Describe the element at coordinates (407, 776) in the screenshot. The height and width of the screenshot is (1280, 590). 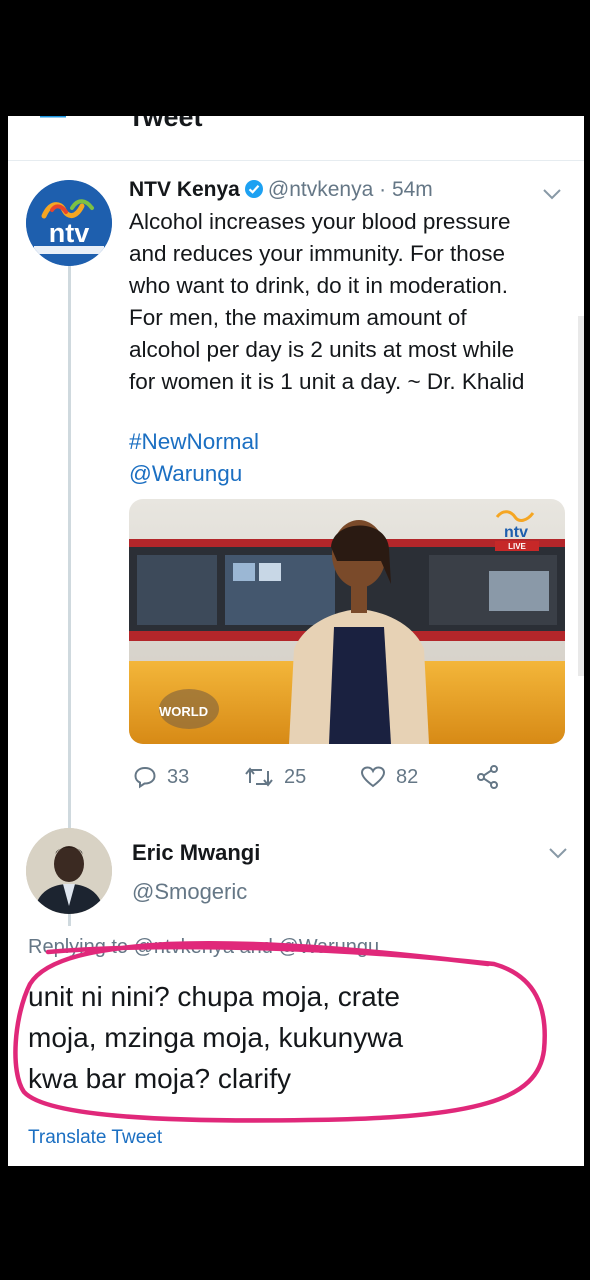
I see `like-count: 82` at that location.